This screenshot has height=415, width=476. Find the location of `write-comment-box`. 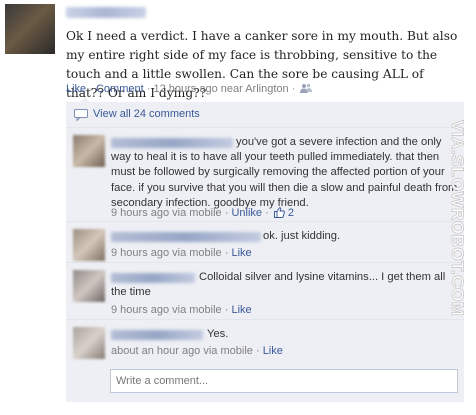

write-comment-box is located at coordinates (284, 381).